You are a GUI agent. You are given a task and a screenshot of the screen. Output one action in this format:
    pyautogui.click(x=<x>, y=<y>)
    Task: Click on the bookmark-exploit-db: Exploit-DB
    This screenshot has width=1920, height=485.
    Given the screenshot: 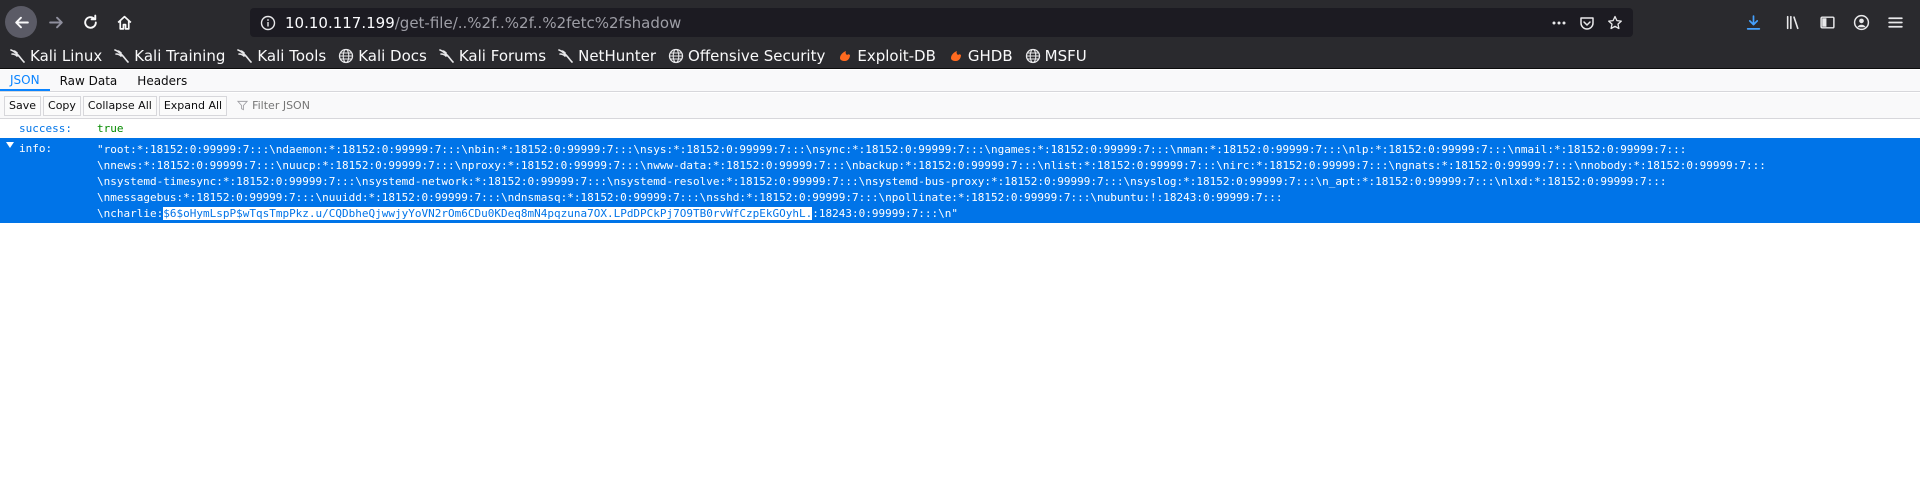 What is the action you would take?
    pyautogui.click(x=886, y=56)
    